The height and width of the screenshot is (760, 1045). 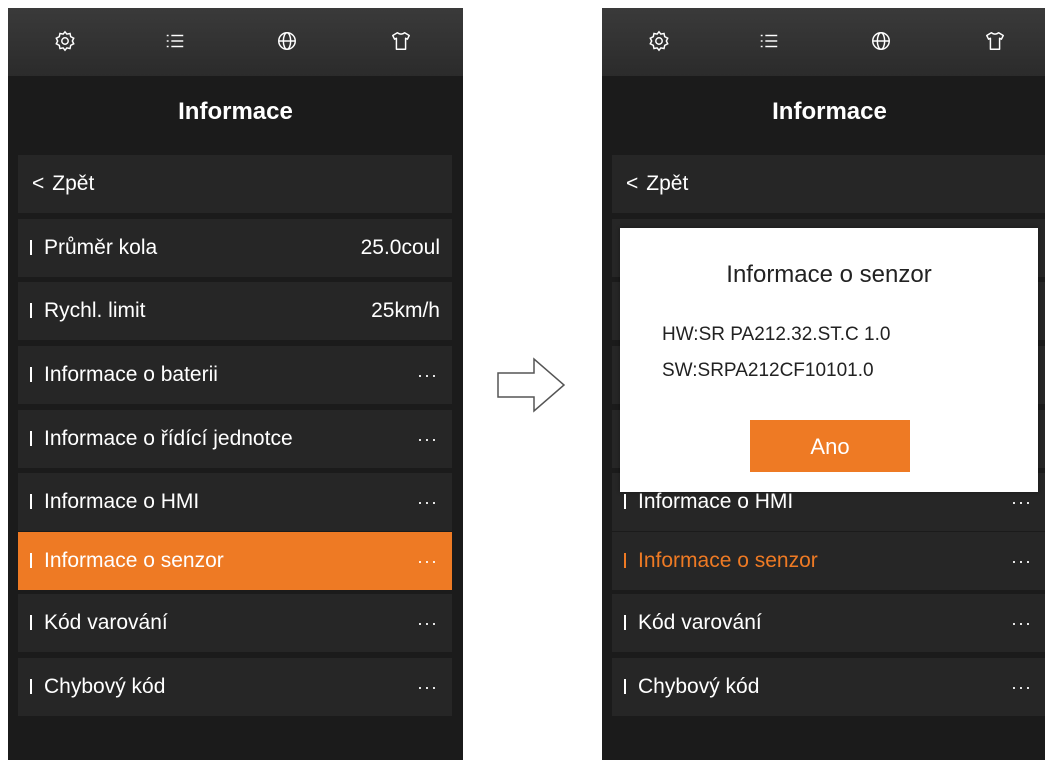 What do you see at coordinates (131, 374) in the screenshot?
I see `item-label: Informace o baterii` at bounding box center [131, 374].